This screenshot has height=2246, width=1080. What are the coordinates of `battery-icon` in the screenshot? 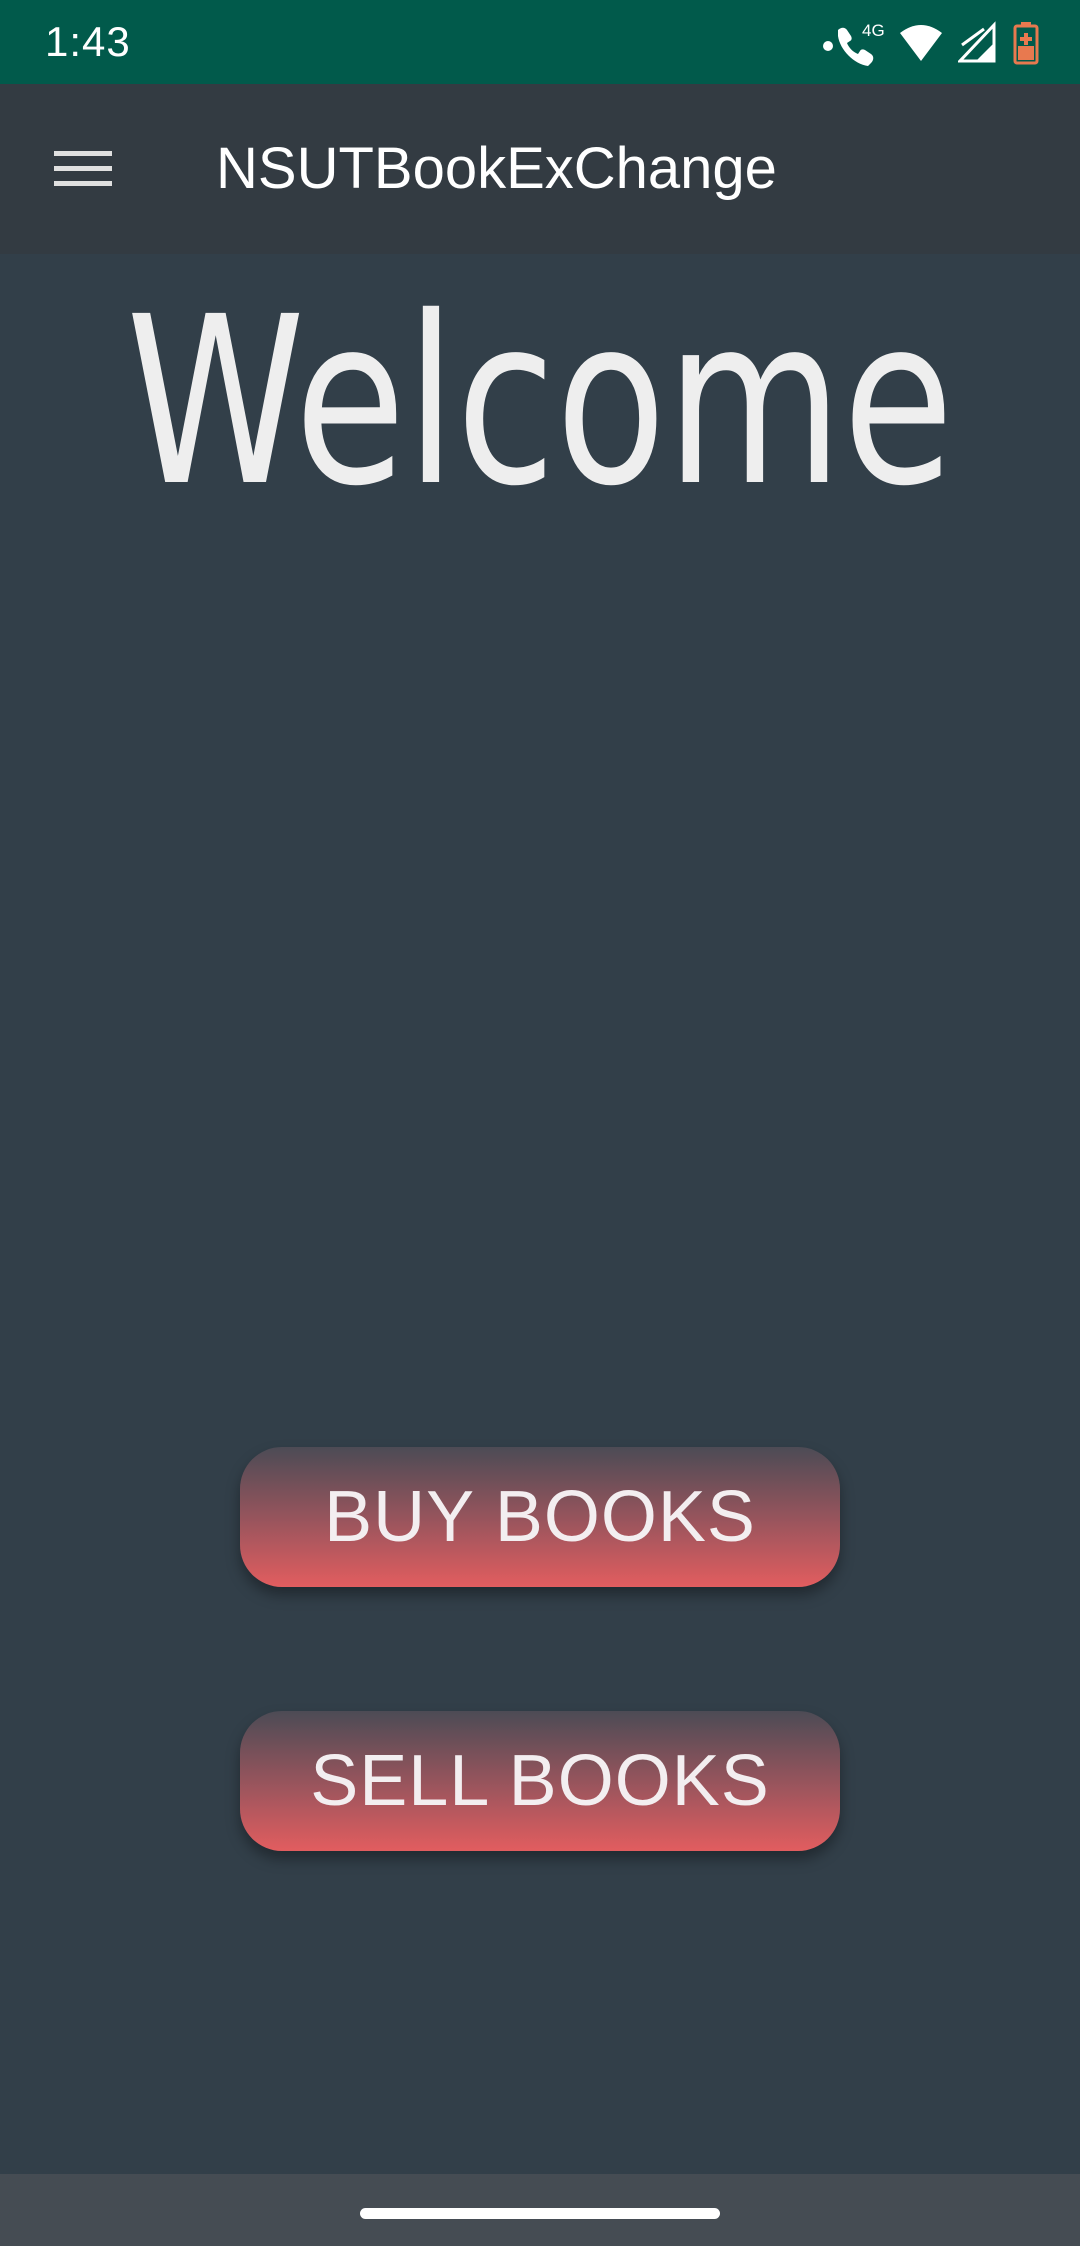 It's located at (1026, 43).